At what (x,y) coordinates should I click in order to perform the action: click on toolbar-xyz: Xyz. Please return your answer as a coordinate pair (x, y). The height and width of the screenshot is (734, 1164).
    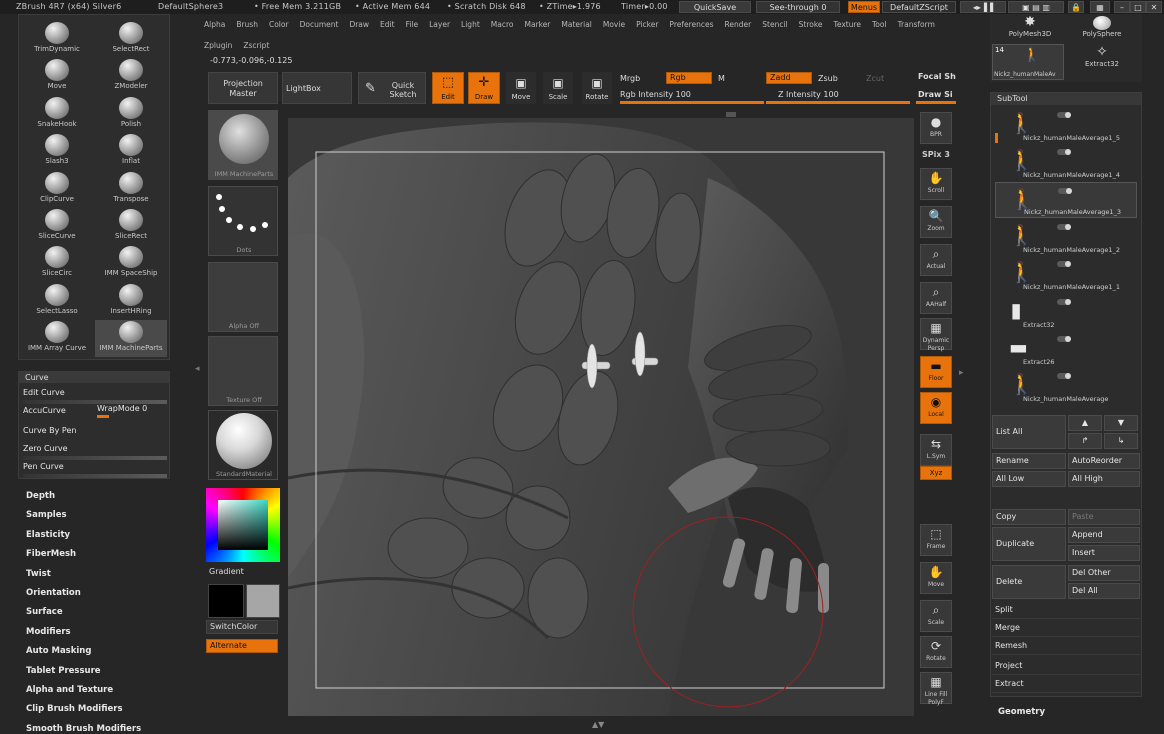
    Looking at the image, I should click on (936, 473).